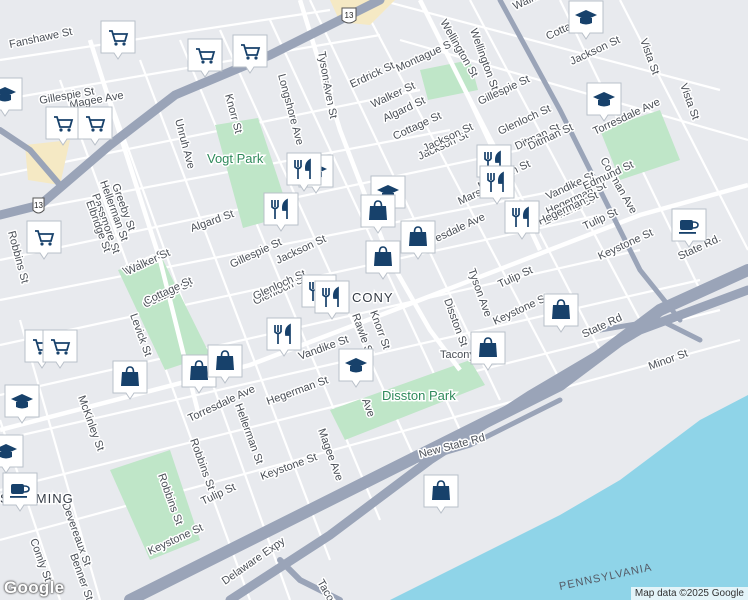 This screenshot has height=600, width=748. What do you see at coordinates (419, 395) in the screenshot?
I see `park-label-disston: Disston Park` at bounding box center [419, 395].